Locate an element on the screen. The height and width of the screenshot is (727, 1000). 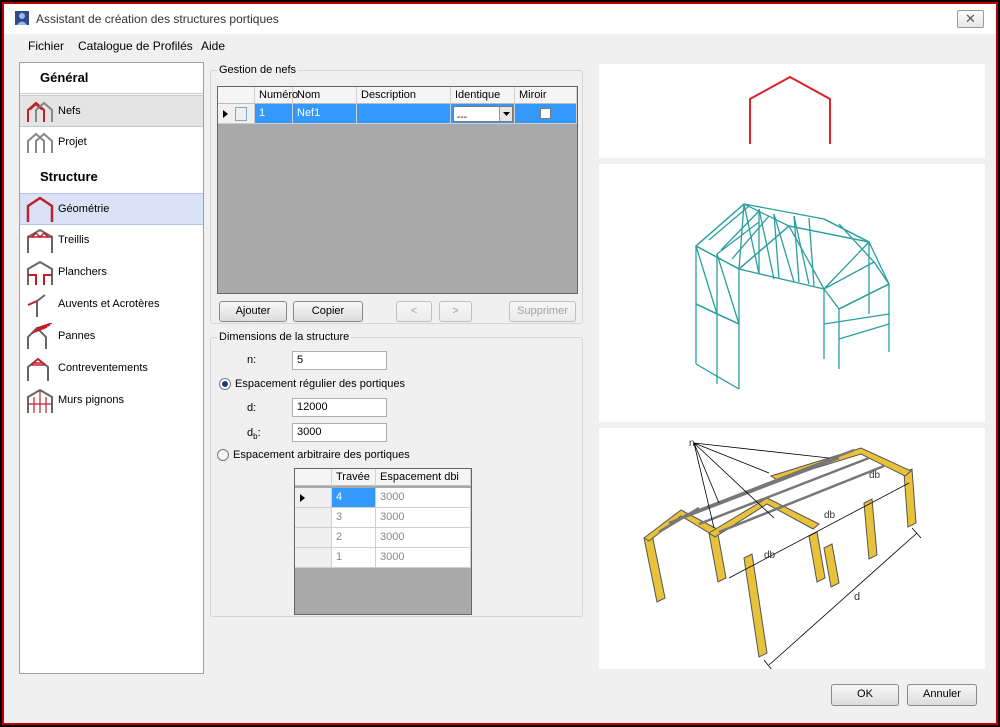
cell-travee: 2 is located at coordinates (354, 538).